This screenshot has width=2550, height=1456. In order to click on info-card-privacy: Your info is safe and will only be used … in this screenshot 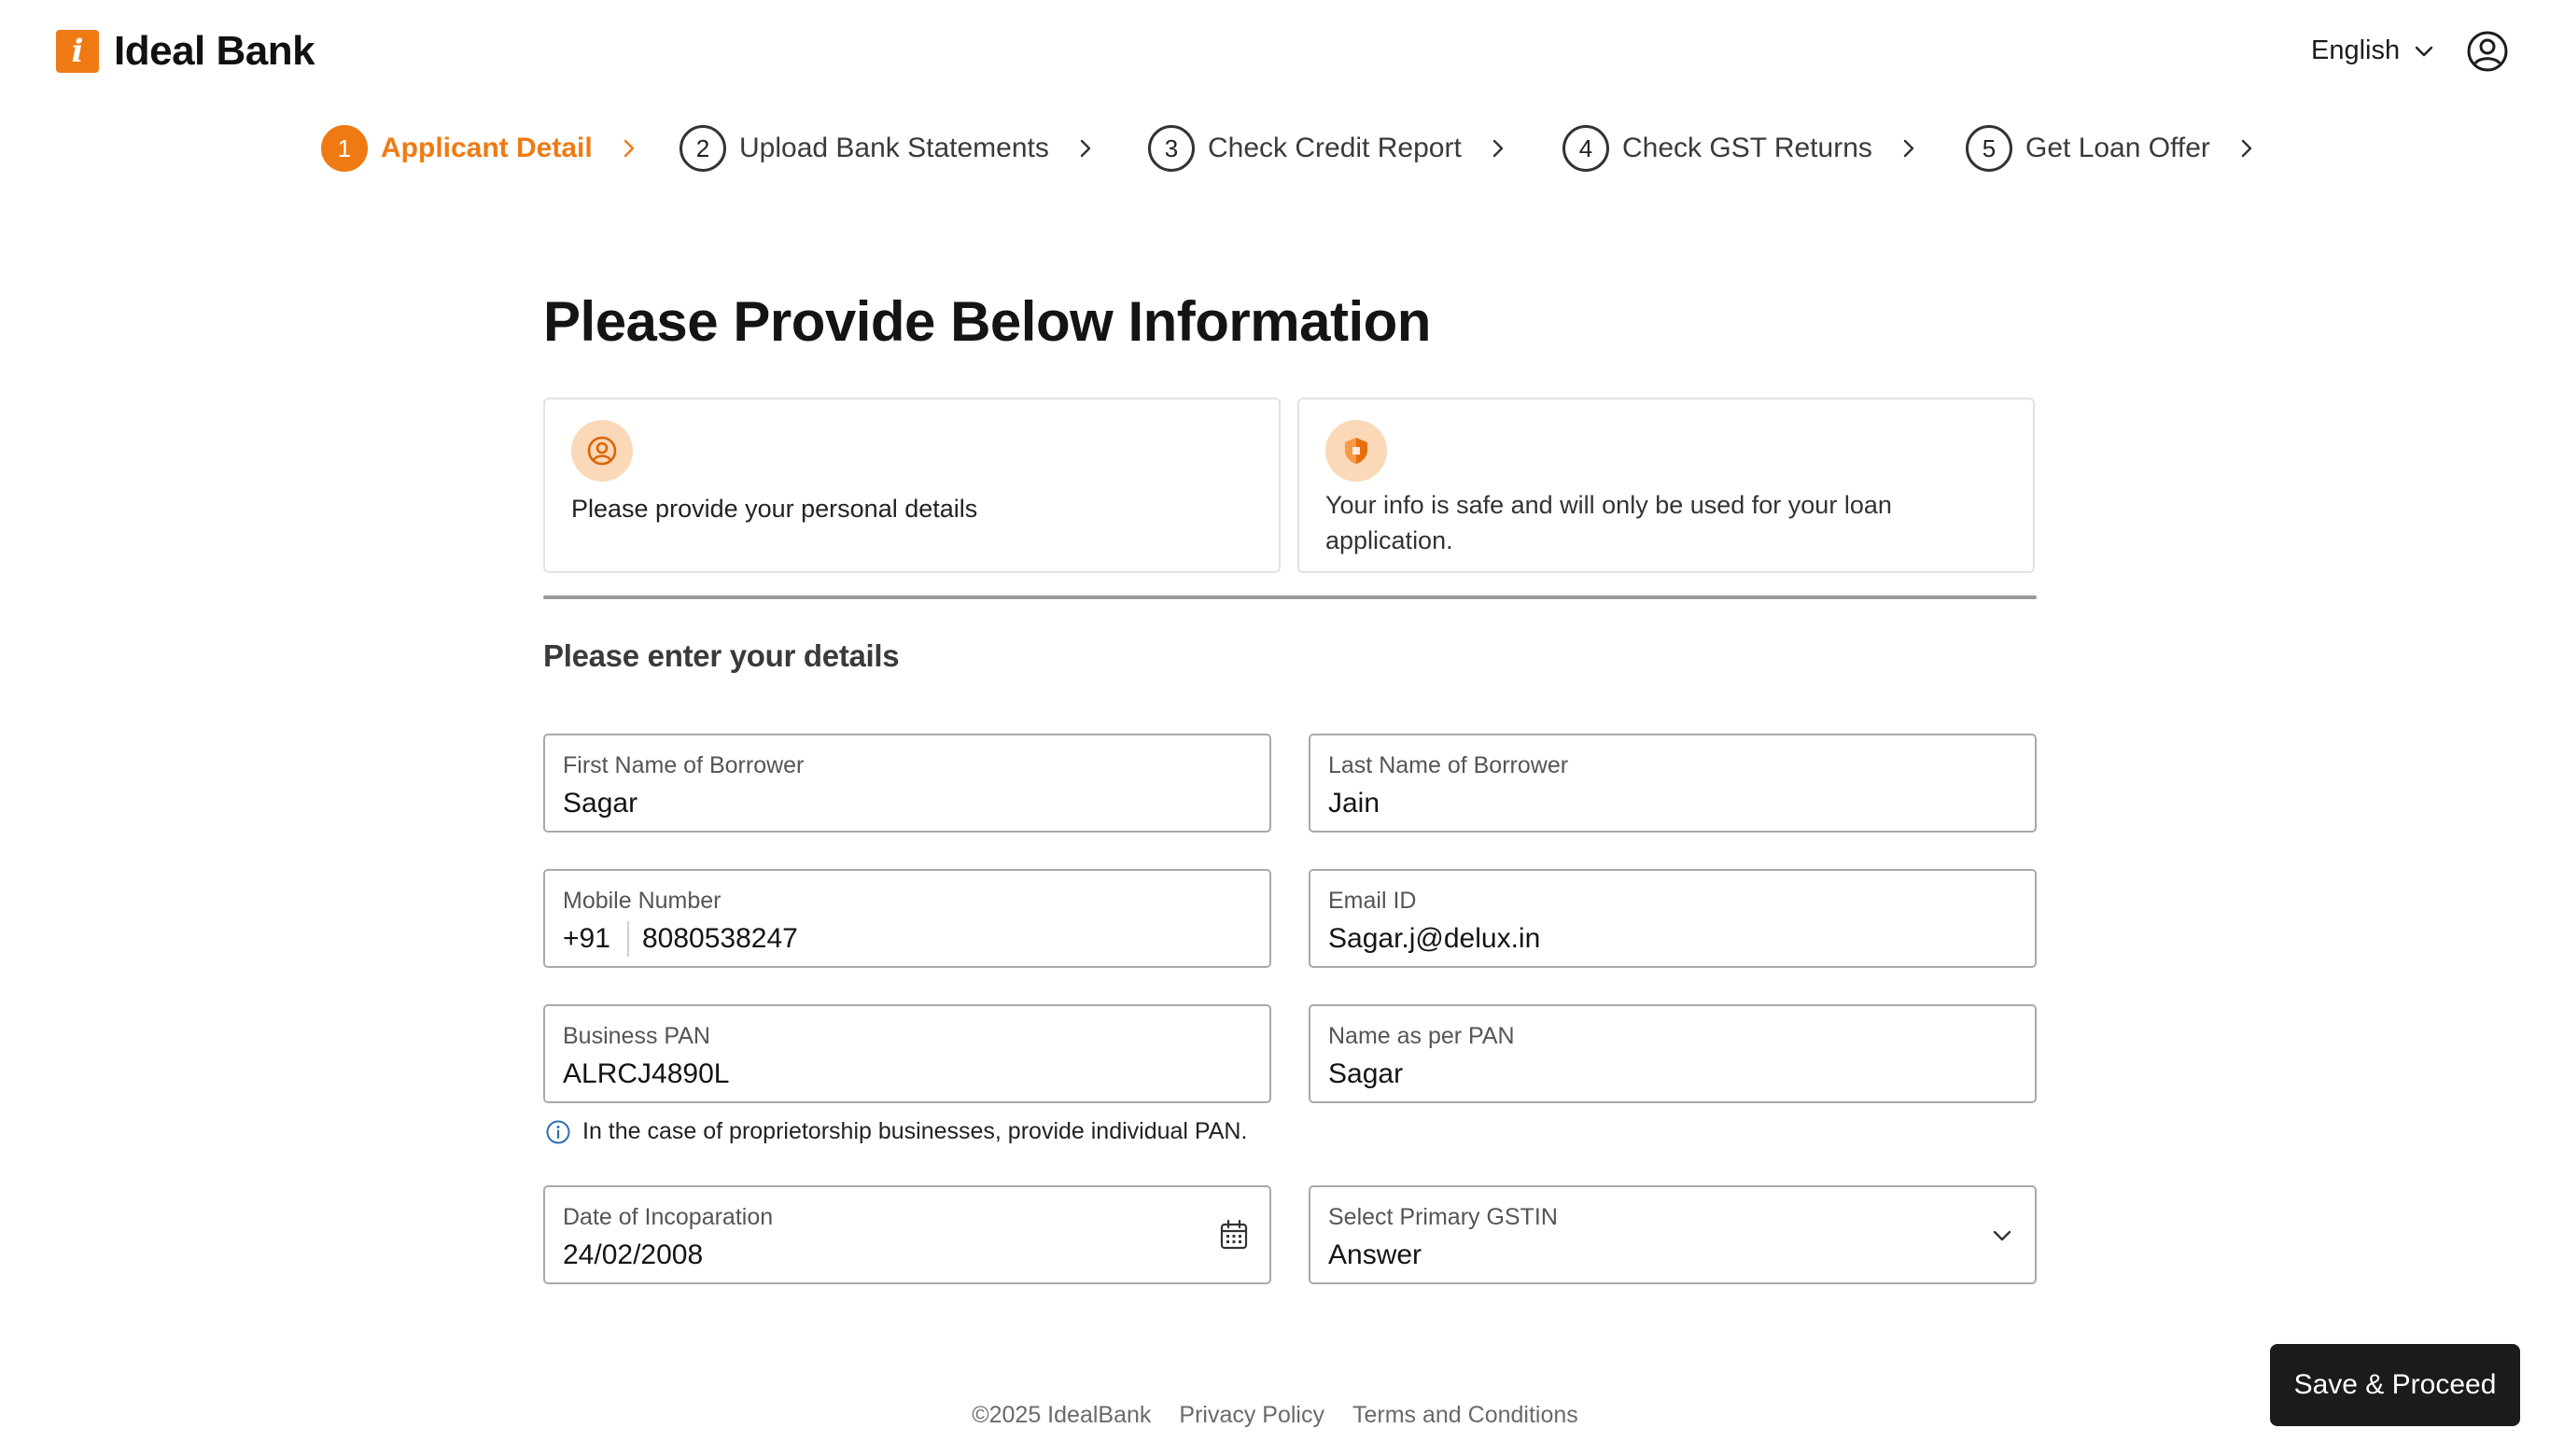, I will do `click(1666, 485)`.